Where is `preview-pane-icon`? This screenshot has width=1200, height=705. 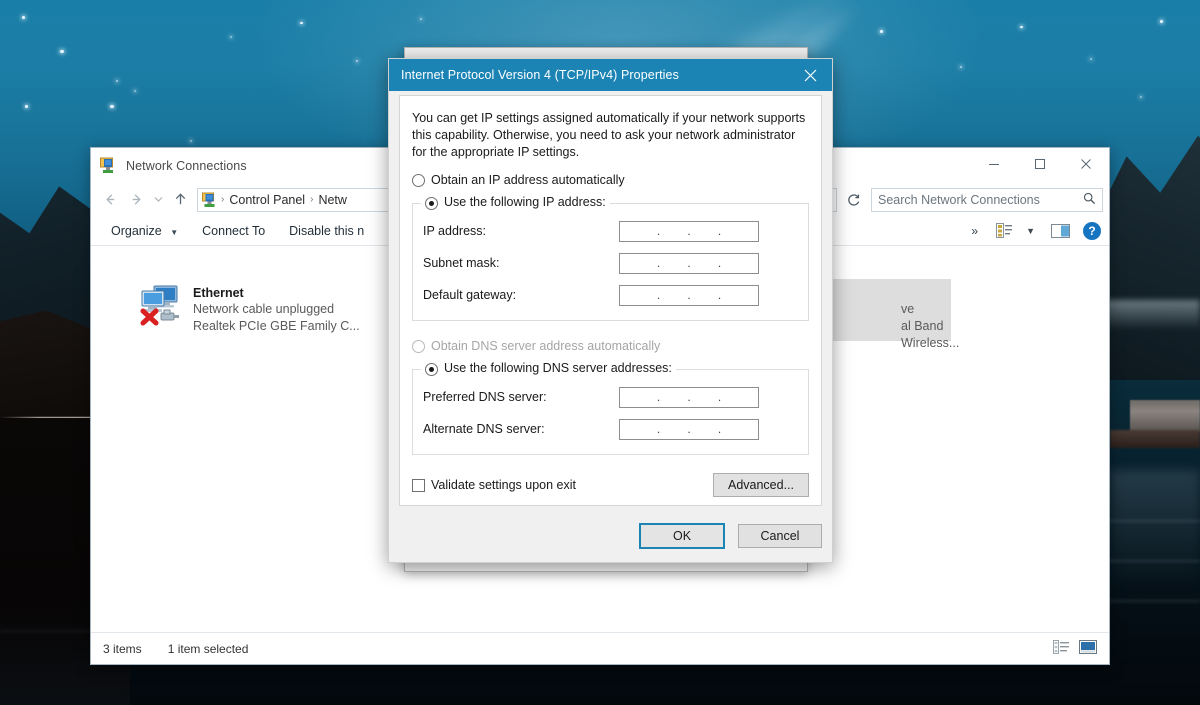
preview-pane-icon is located at coordinates (1060, 231).